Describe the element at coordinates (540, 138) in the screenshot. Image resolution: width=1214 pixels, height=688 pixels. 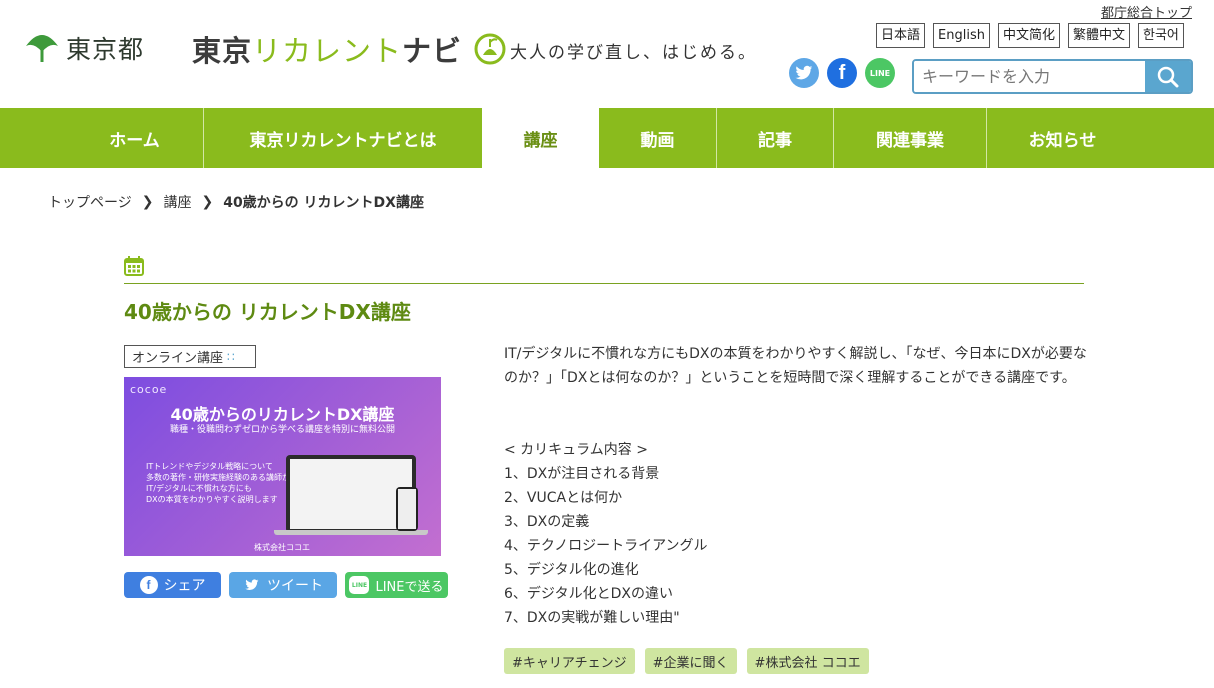
I see `nav-courses: 講座` at that location.